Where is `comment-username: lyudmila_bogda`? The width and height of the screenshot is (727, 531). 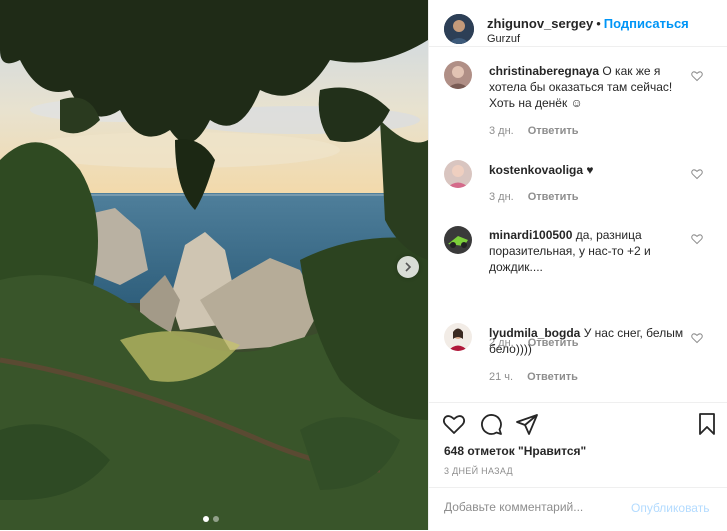 comment-username: lyudmila_bogda is located at coordinates (534, 333).